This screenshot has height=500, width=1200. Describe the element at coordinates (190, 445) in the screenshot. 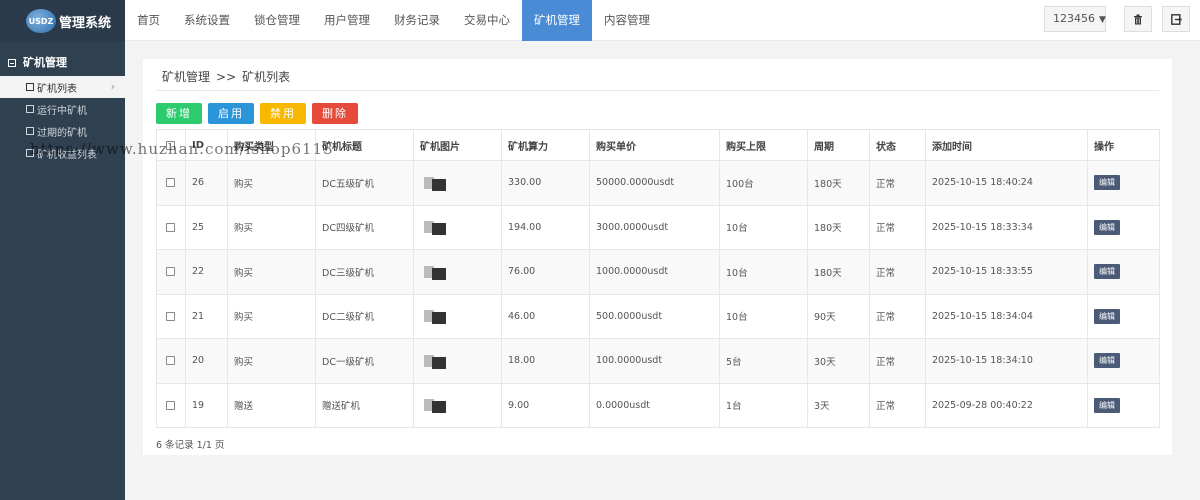

I see `pagination-summary: 6 条记录 1/1 页` at that location.